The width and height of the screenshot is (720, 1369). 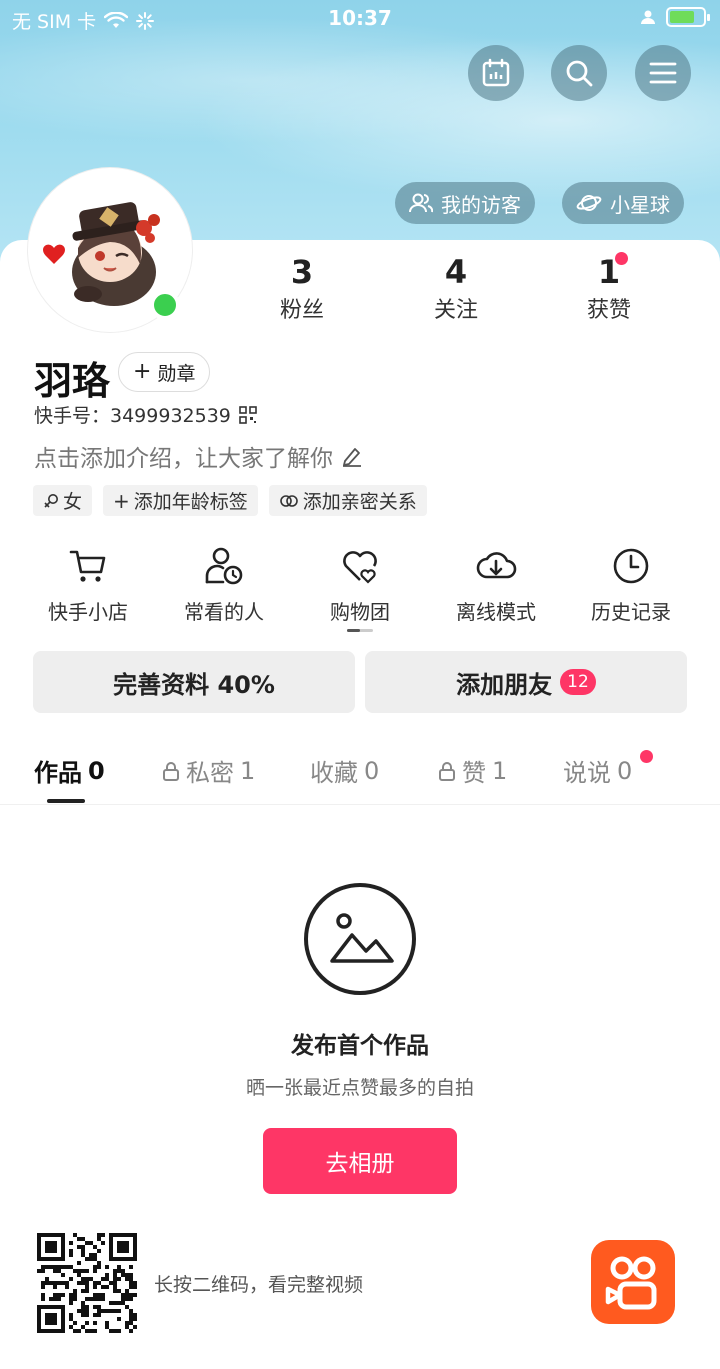 I want to click on content-tabs: 作品 0 私密 1 收藏 0 赞 1 说说 0, so click(x=360, y=775).